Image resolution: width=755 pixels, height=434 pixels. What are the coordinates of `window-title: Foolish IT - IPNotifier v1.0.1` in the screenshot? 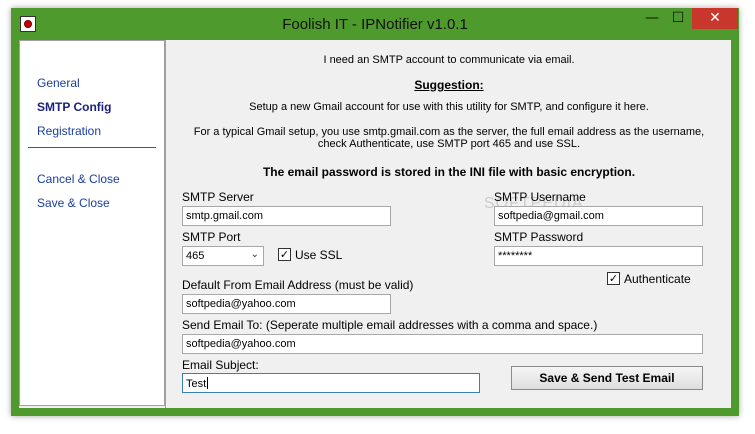 It's located at (375, 24).